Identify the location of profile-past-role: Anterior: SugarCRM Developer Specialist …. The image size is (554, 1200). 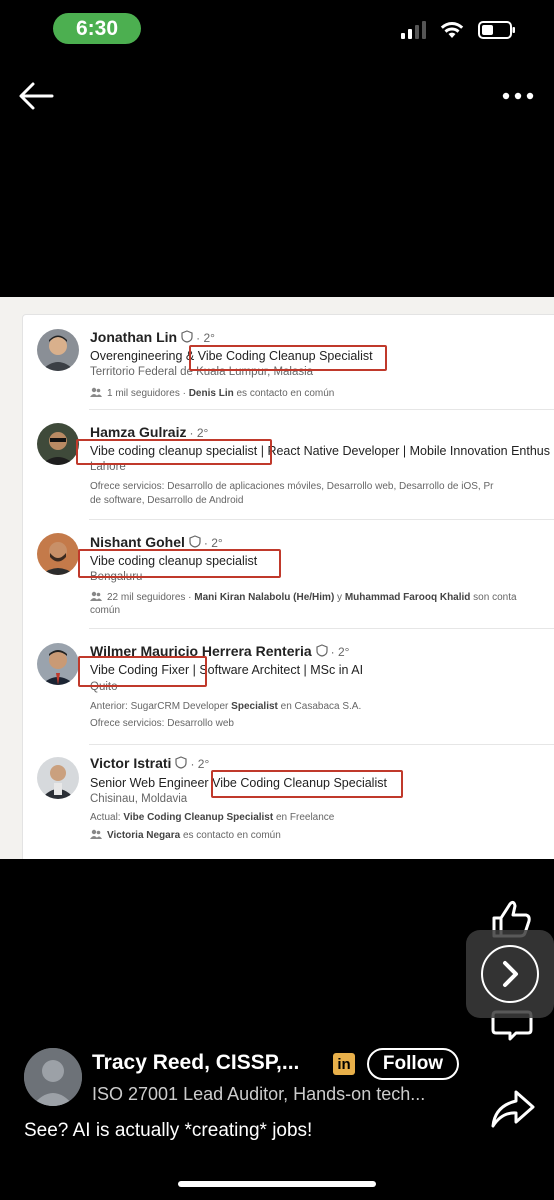
(226, 706).